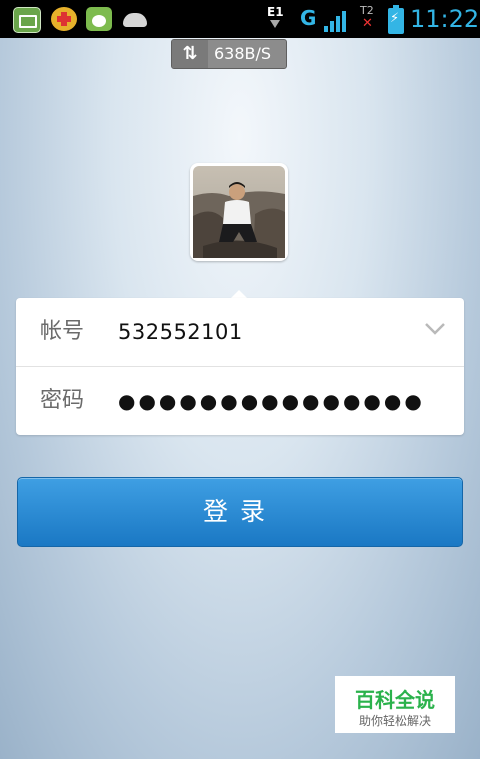 Image resolution: width=480 pixels, height=759 pixels. Describe the element at coordinates (275, 24) in the screenshot. I see `data-arrow-icon` at that location.